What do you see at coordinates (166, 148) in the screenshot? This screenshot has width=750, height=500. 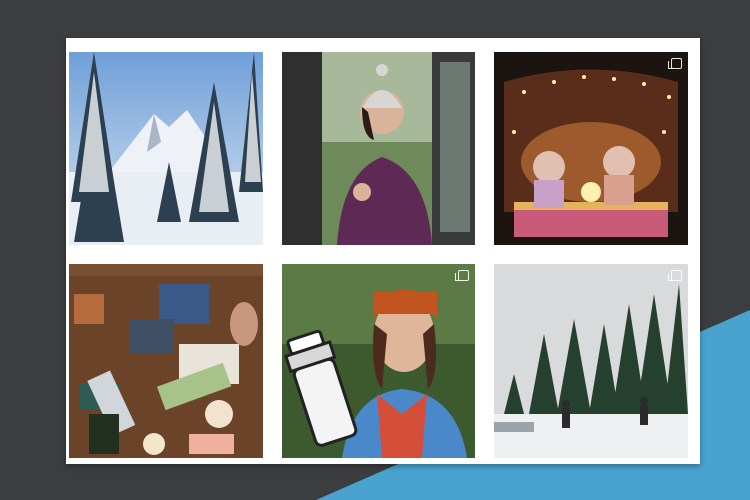 I see `grid-post-snowy-mountain` at bounding box center [166, 148].